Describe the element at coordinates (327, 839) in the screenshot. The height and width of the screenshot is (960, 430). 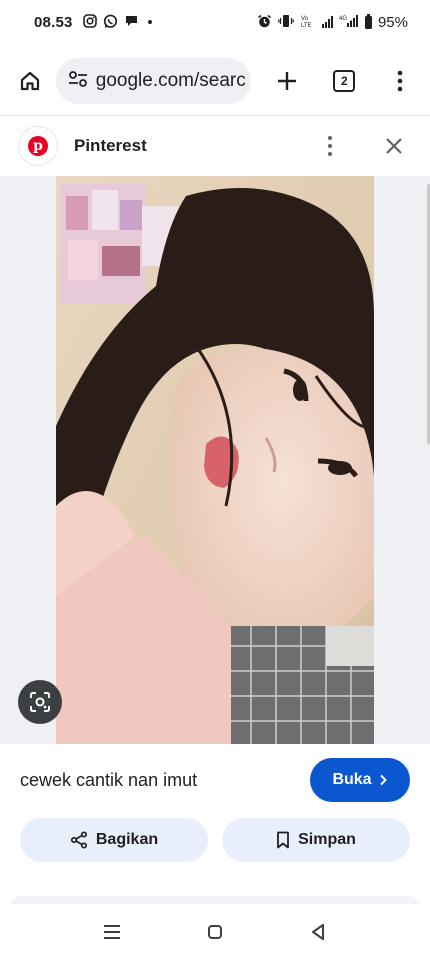
I see `save-label: Simpan` at that location.